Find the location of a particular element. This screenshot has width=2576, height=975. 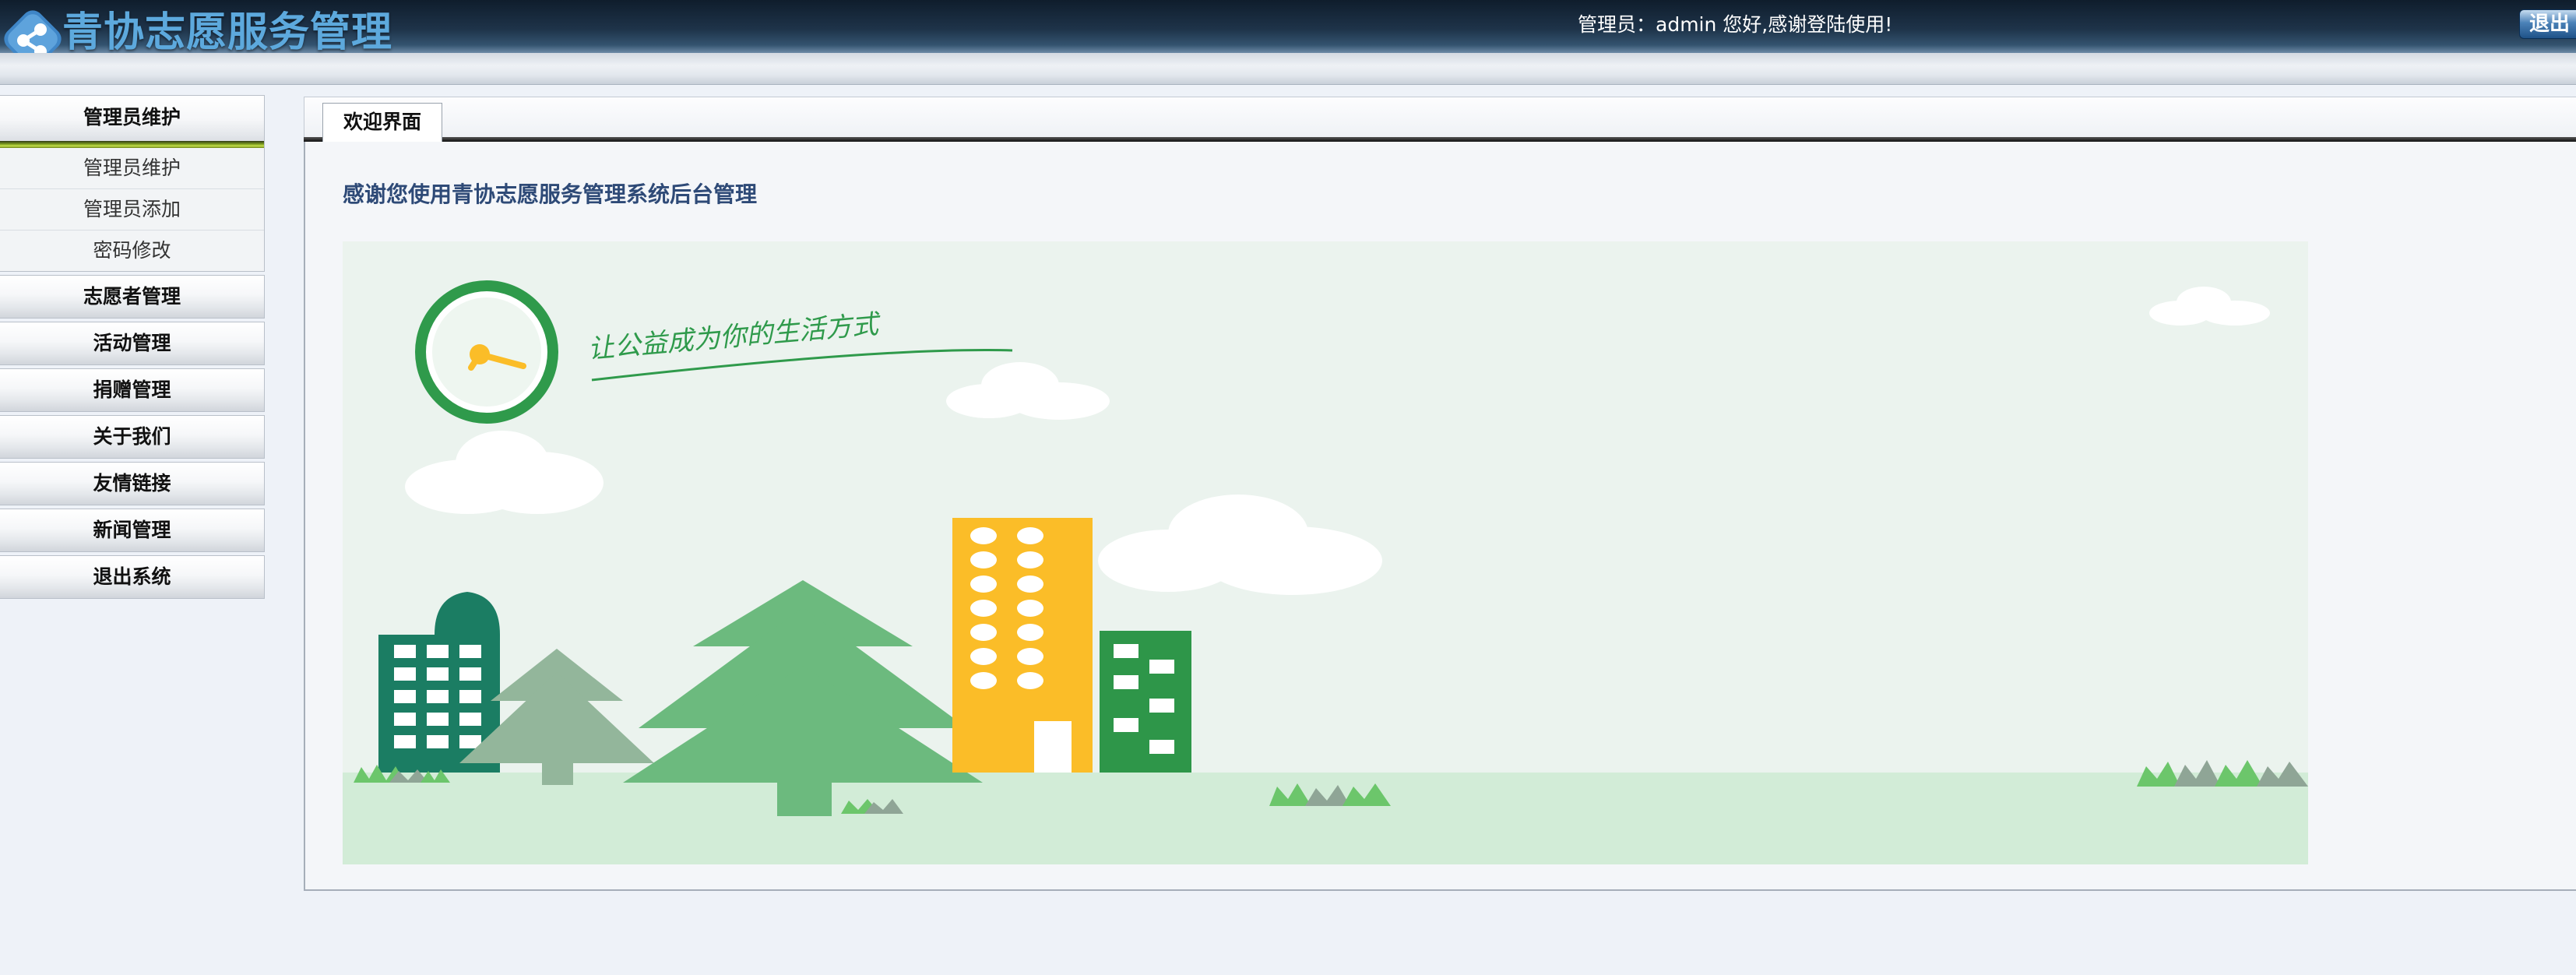

welcome-message: 感谢您使用青协志愿服务管理系统后台管理 is located at coordinates (550, 194).